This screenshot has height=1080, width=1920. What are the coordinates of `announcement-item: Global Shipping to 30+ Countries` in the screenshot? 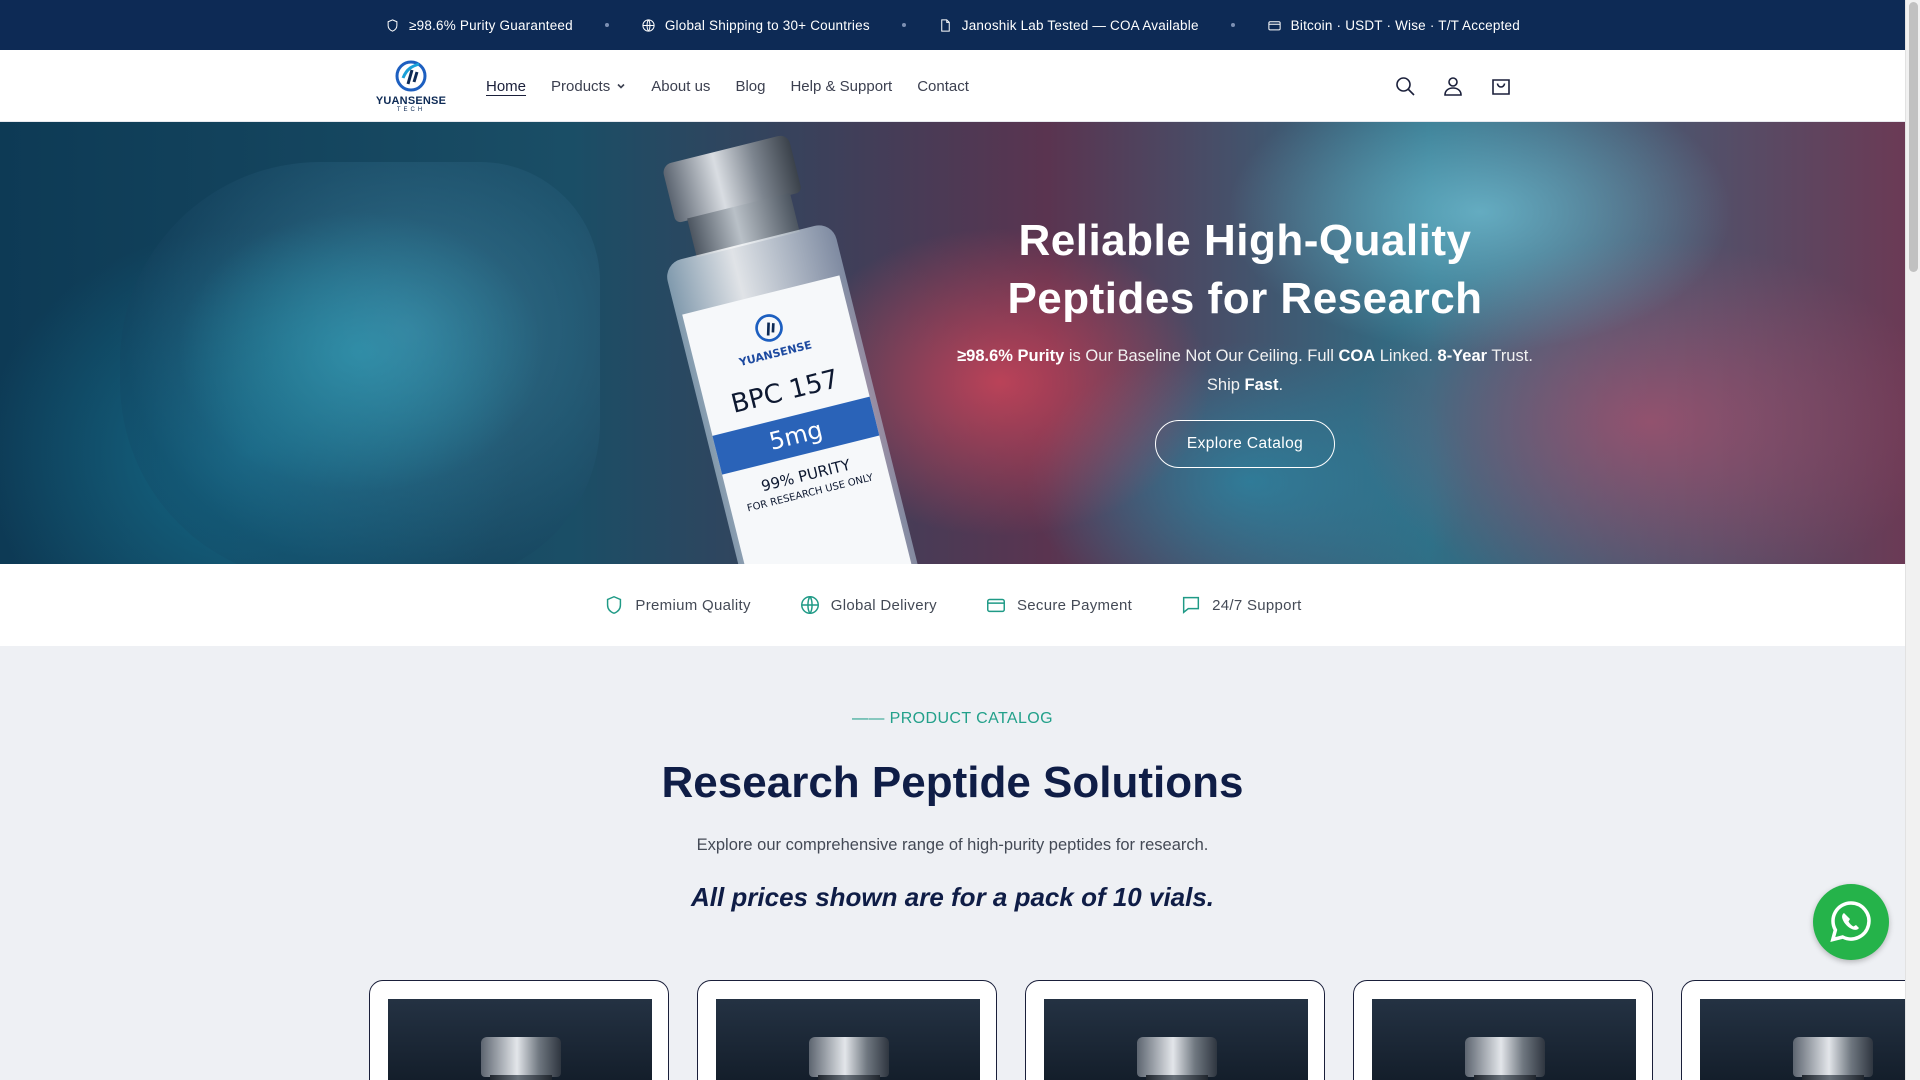 It's located at (755, 25).